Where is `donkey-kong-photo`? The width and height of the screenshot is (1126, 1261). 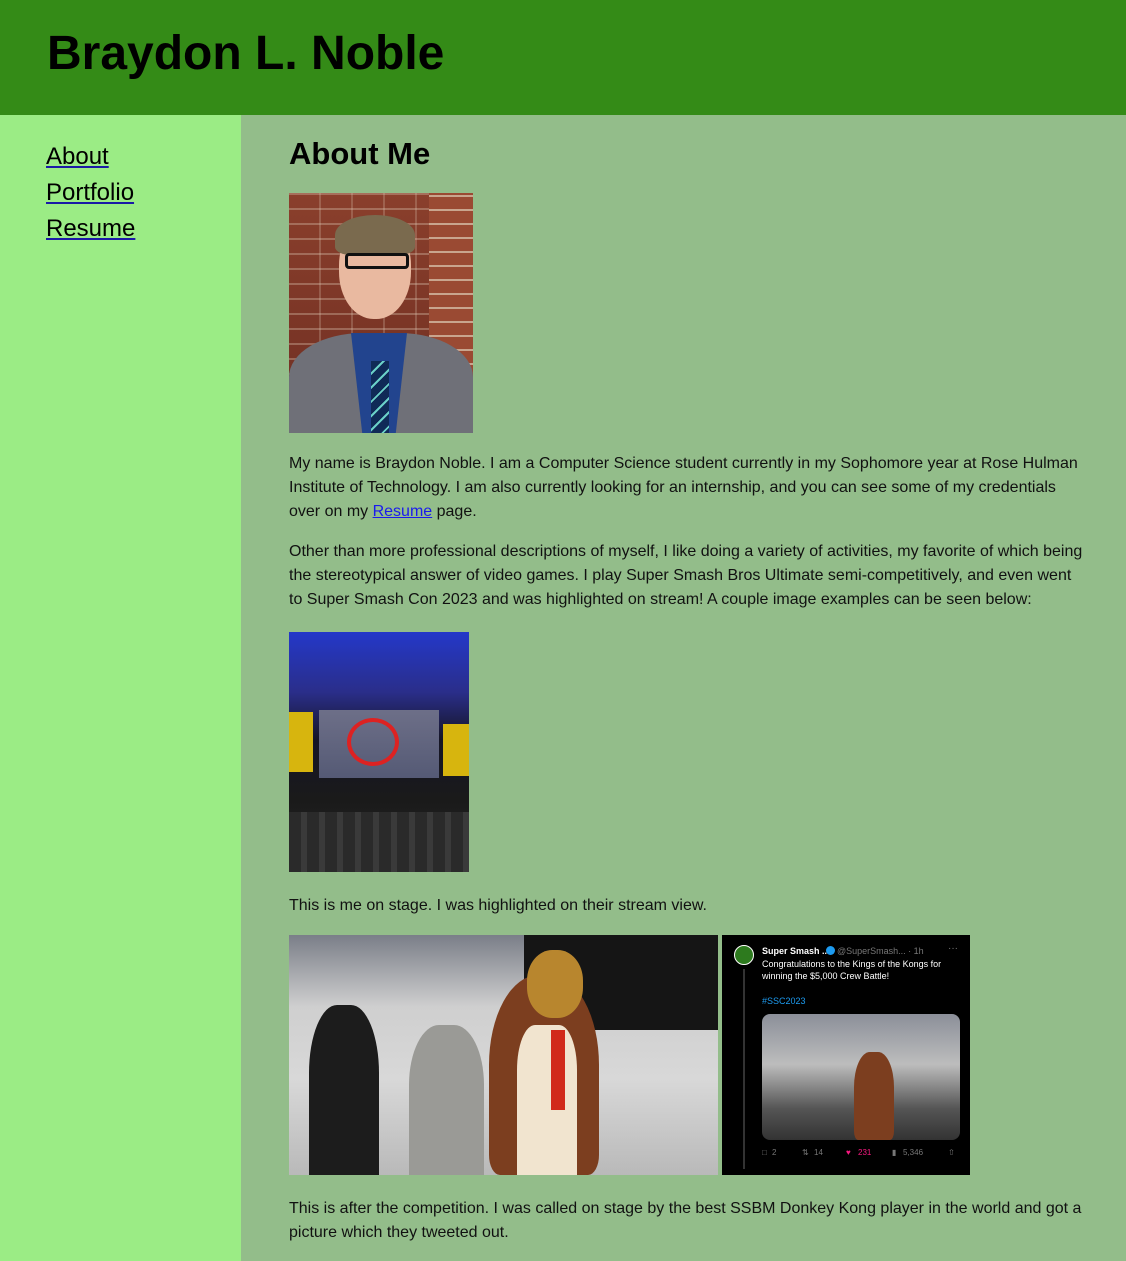
donkey-kong-photo is located at coordinates (503, 1055).